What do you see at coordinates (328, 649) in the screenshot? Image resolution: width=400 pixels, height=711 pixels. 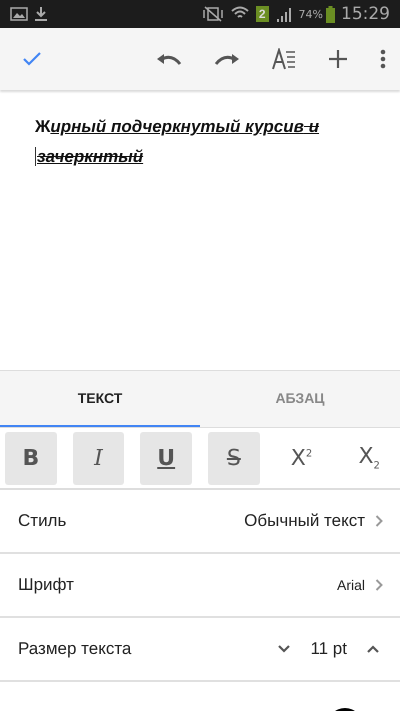 I see `font-size-value: 11 pt` at bounding box center [328, 649].